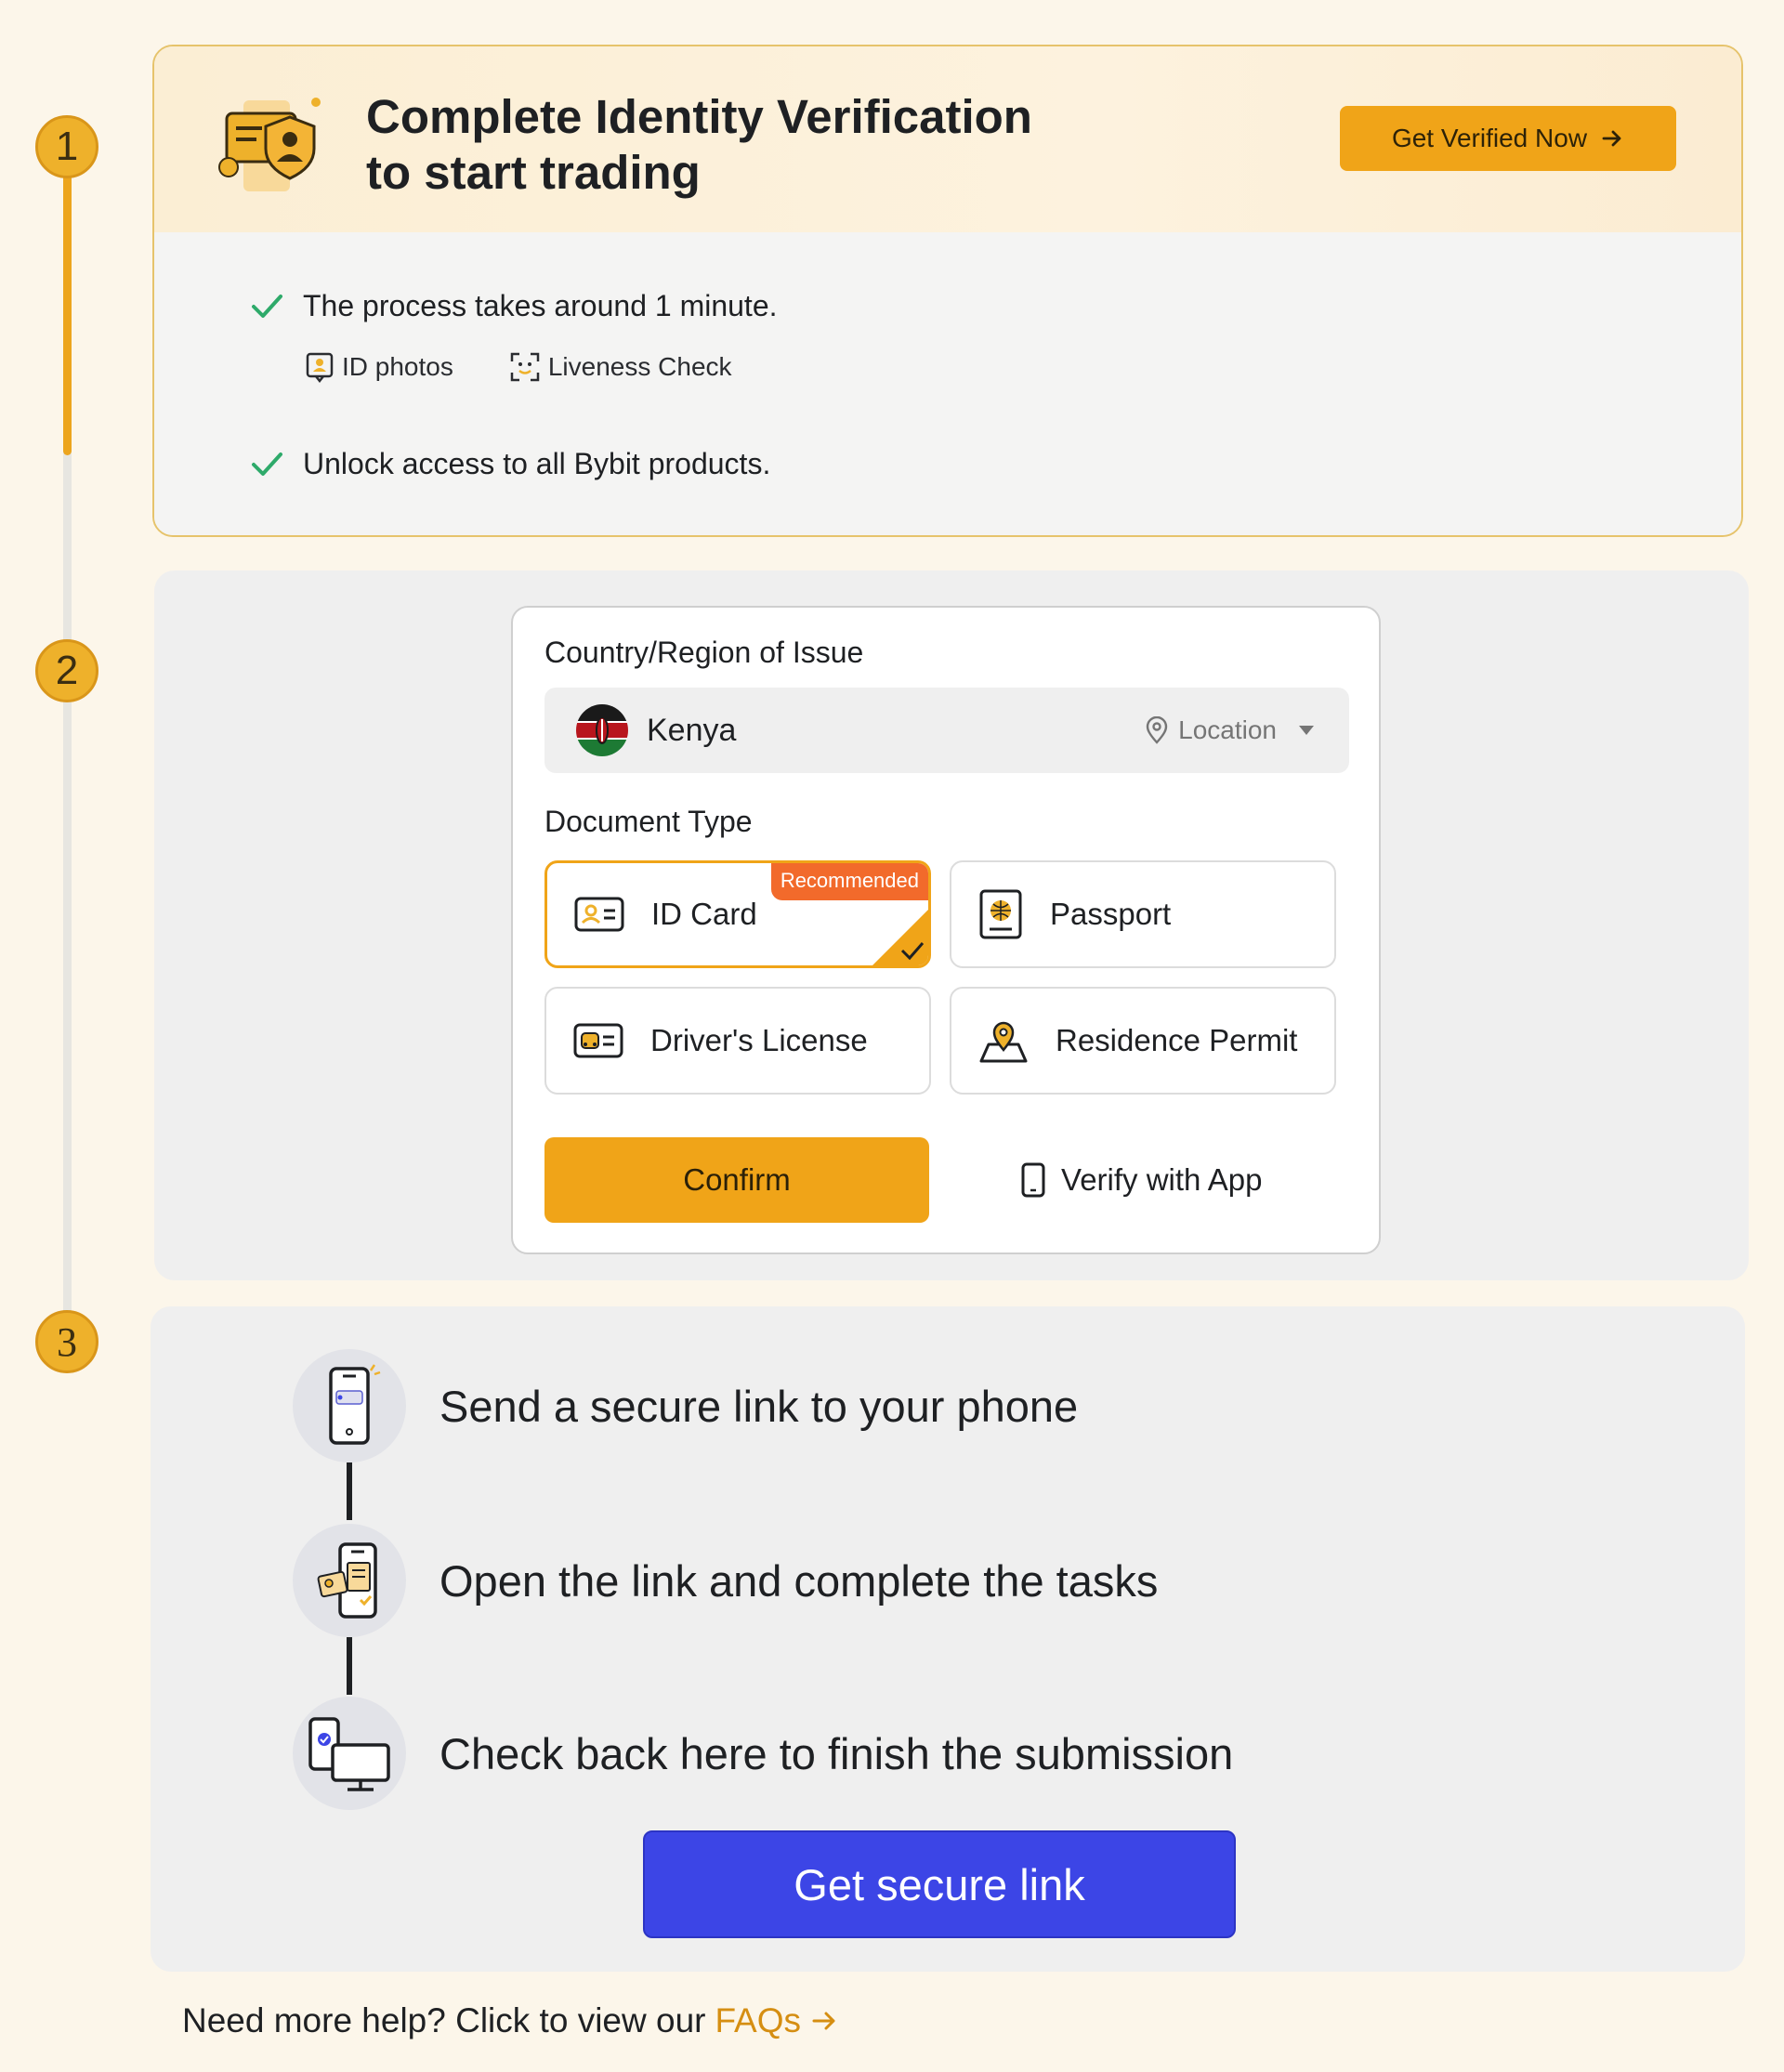 The width and height of the screenshot is (1784, 2072). Describe the element at coordinates (1177, 1040) in the screenshot. I see `doc-option-label: Residence Permit` at that location.